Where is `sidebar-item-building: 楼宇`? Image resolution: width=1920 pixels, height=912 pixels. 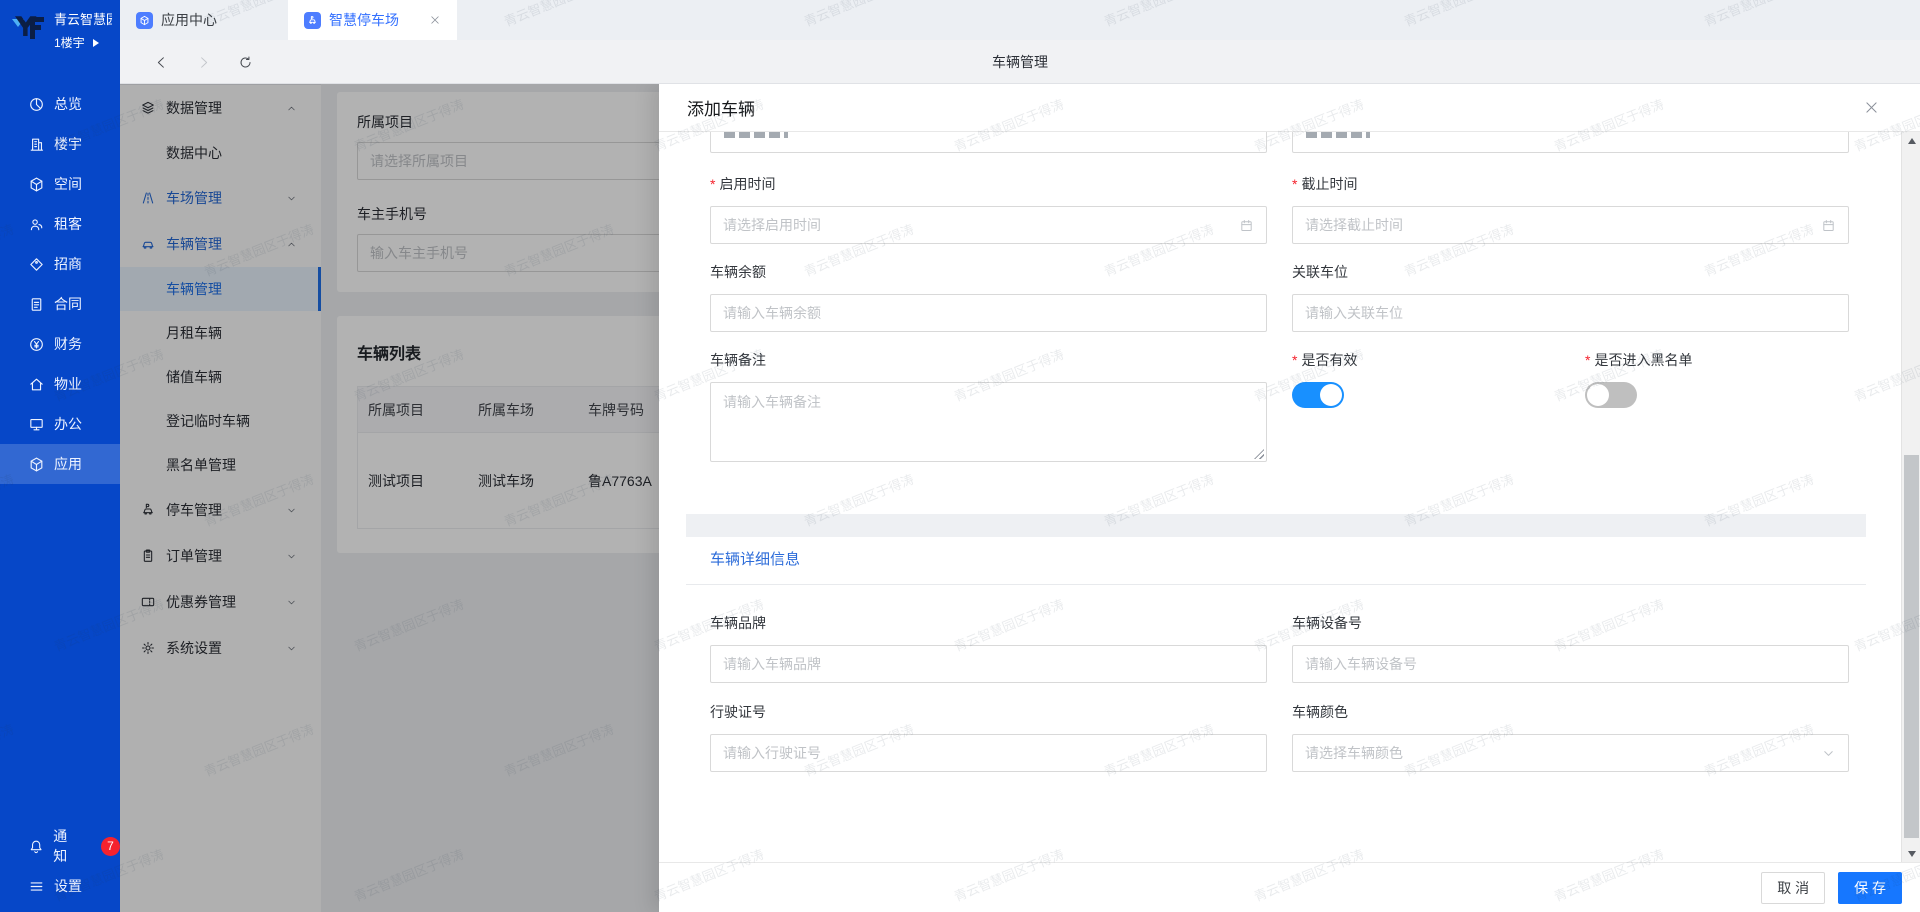 sidebar-item-building: 楼宇 is located at coordinates (60, 144).